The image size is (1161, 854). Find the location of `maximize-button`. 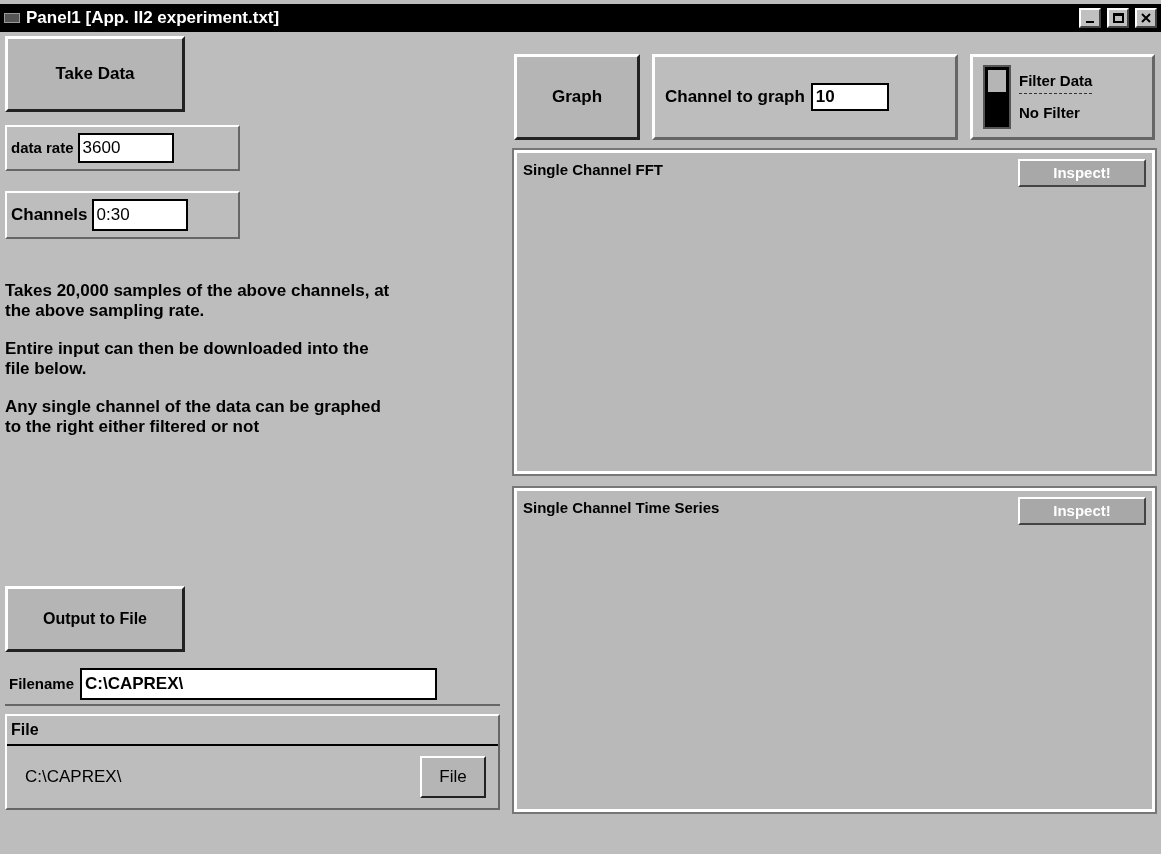

maximize-button is located at coordinates (1118, 18).